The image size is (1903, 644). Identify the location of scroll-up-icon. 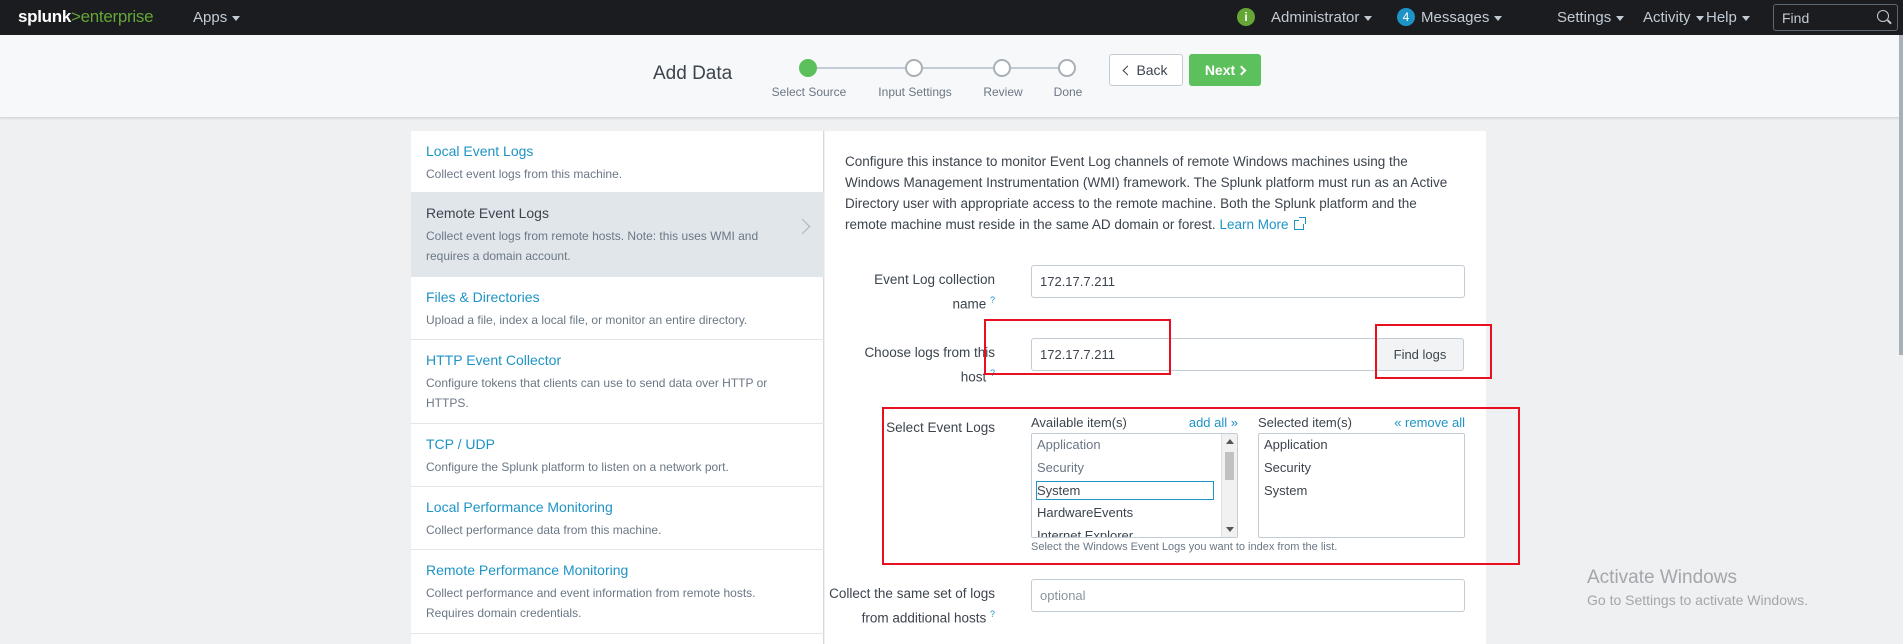
(1230, 441).